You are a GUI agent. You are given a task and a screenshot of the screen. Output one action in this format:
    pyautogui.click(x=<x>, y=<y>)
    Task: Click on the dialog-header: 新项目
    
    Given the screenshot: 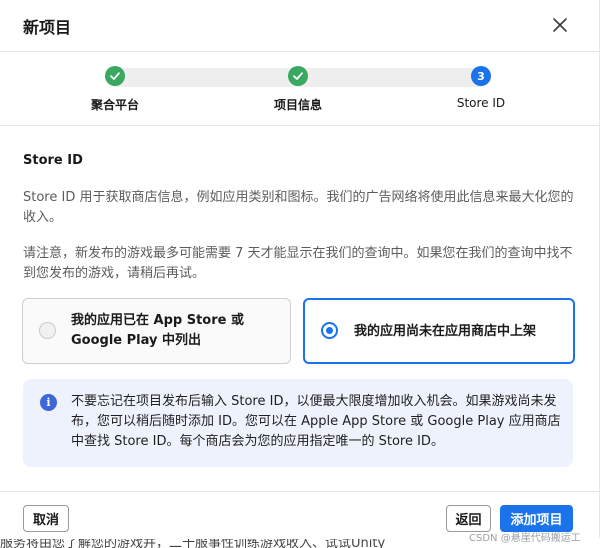 What is the action you would take?
    pyautogui.click(x=299, y=26)
    